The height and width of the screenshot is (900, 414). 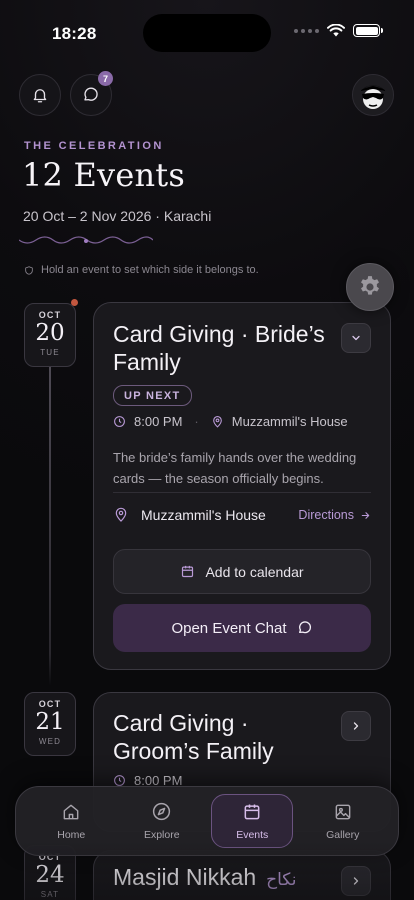 I want to click on collapse-button, so click(x=356, y=338).